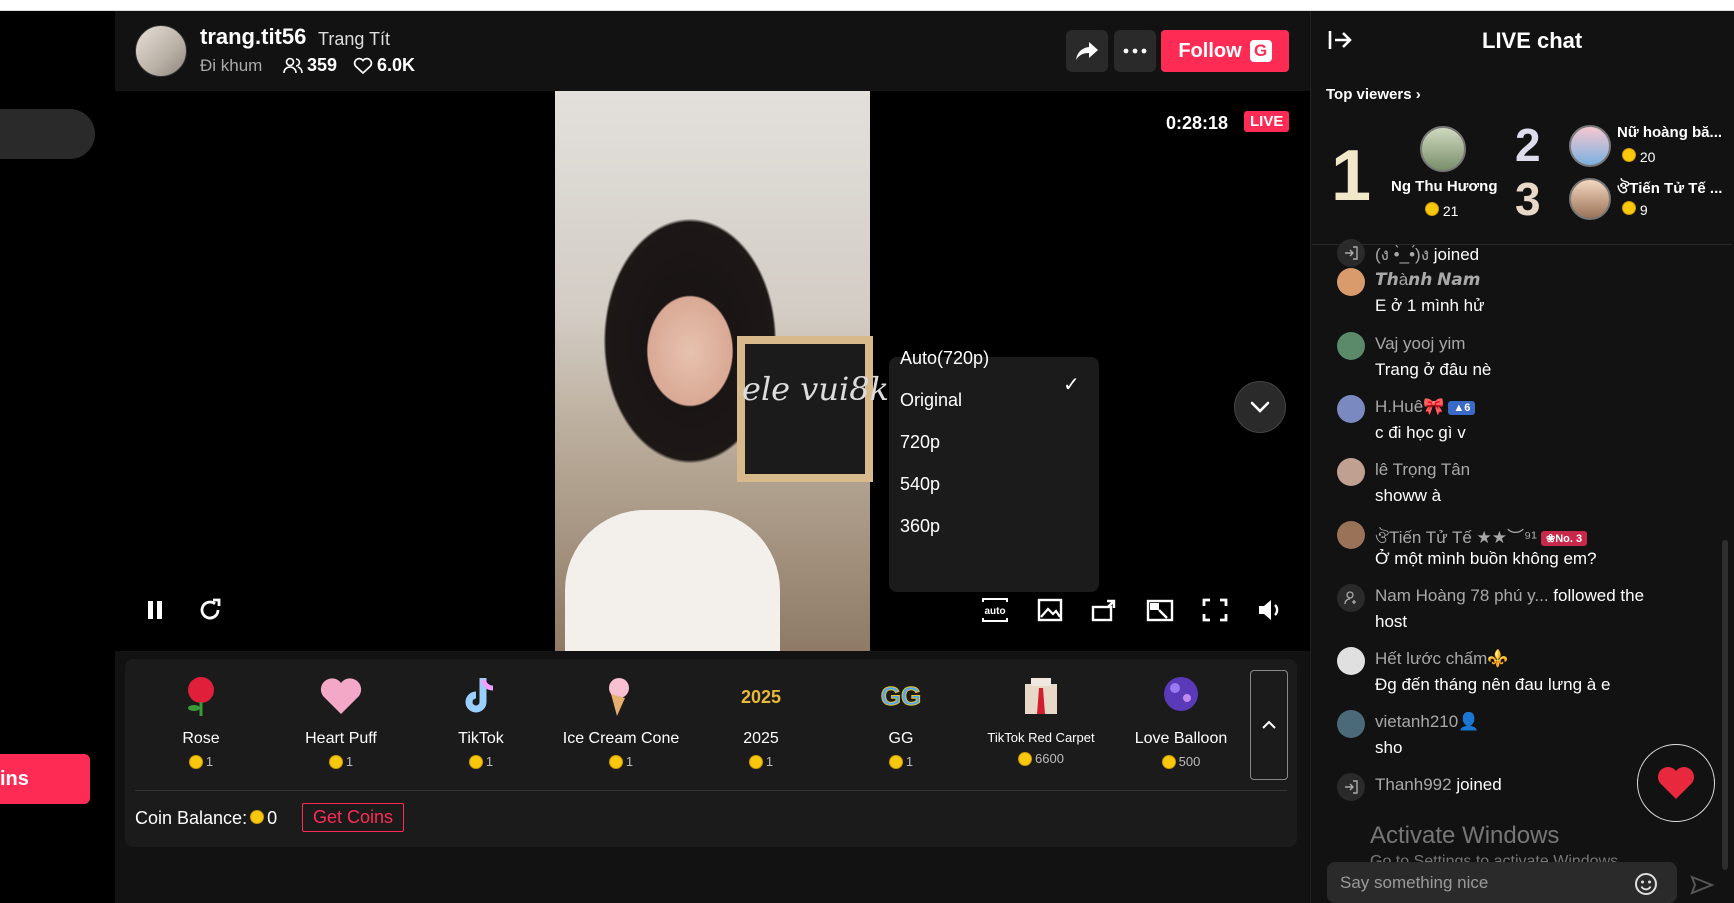  I want to click on get-coins-button: Get Coins, so click(353, 817).